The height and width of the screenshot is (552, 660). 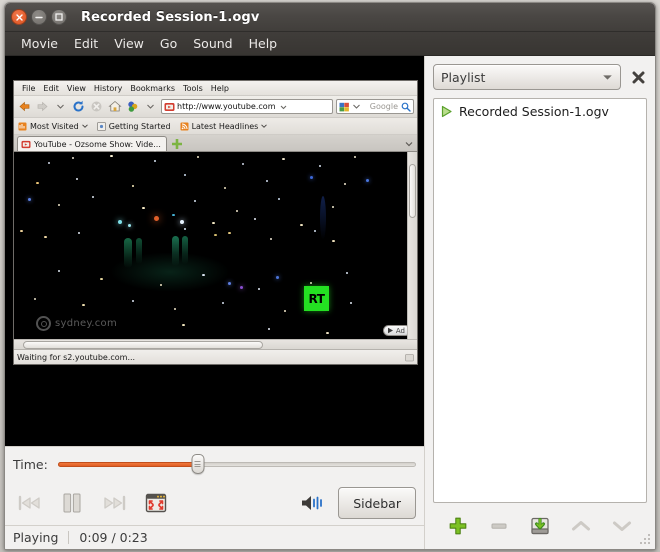 I want to click on close-icon, so click(x=638, y=77).